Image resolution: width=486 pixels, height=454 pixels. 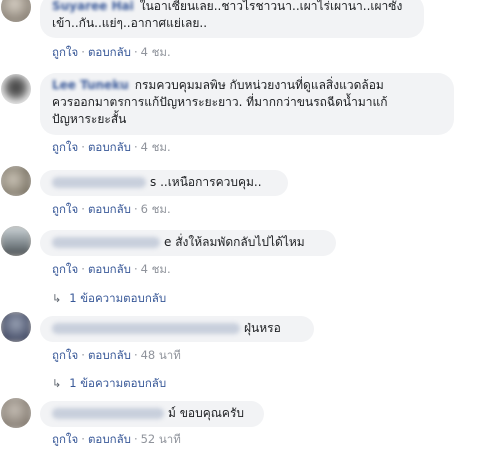 I want to click on commenter-name: Suyaree Hai, so click(x=93, y=7).